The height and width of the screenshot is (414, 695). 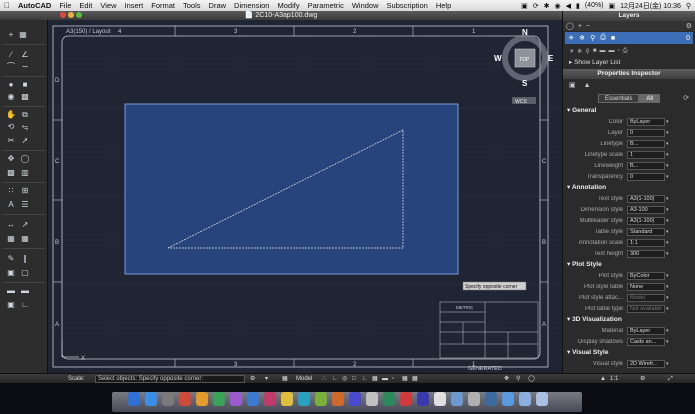 I want to click on settings-icon: ⚙, so click(x=689, y=26).